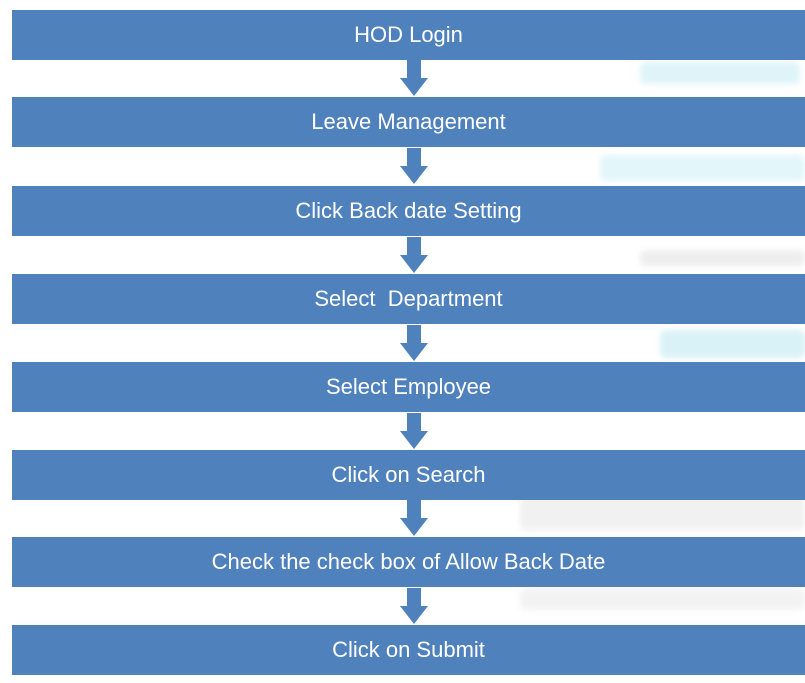  Describe the element at coordinates (408, 35) in the screenshot. I see `step-hod-login: HOD Login` at that location.